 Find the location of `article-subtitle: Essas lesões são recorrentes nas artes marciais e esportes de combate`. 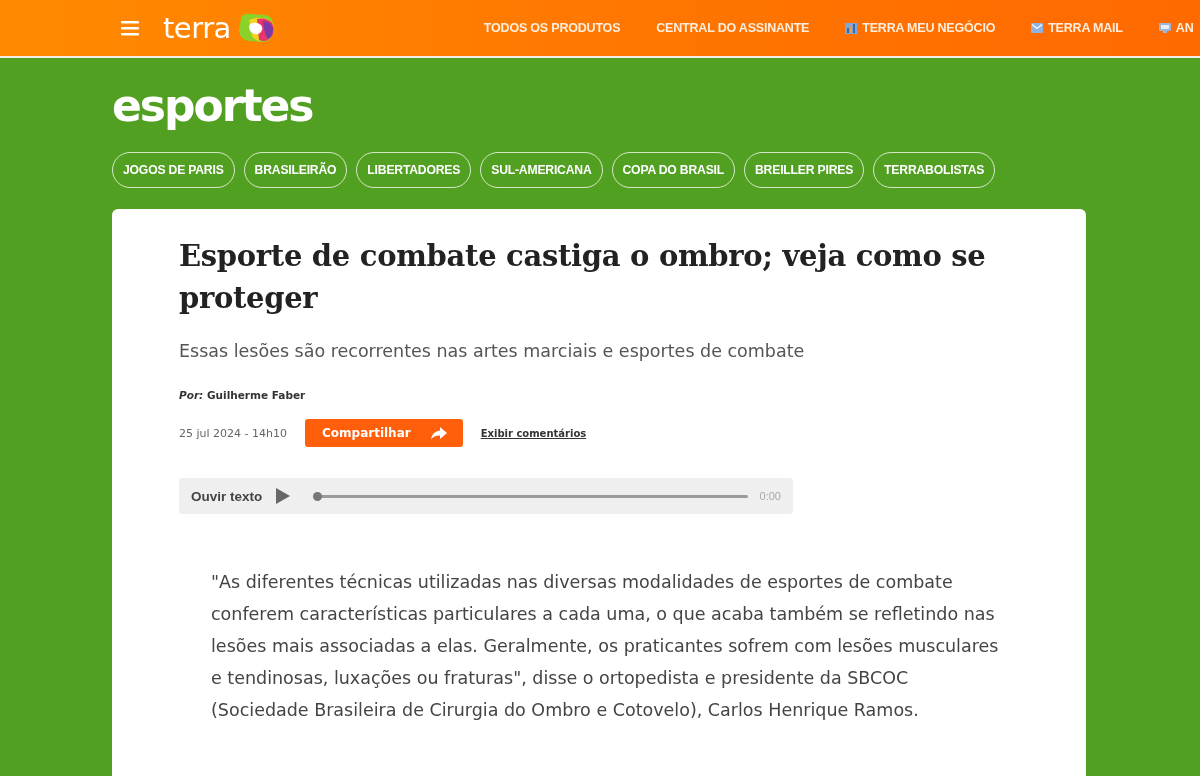

article-subtitle: Essas lesões são recorrentes nas artes marciais e esportes de combate is located at coordinates (492, 351).